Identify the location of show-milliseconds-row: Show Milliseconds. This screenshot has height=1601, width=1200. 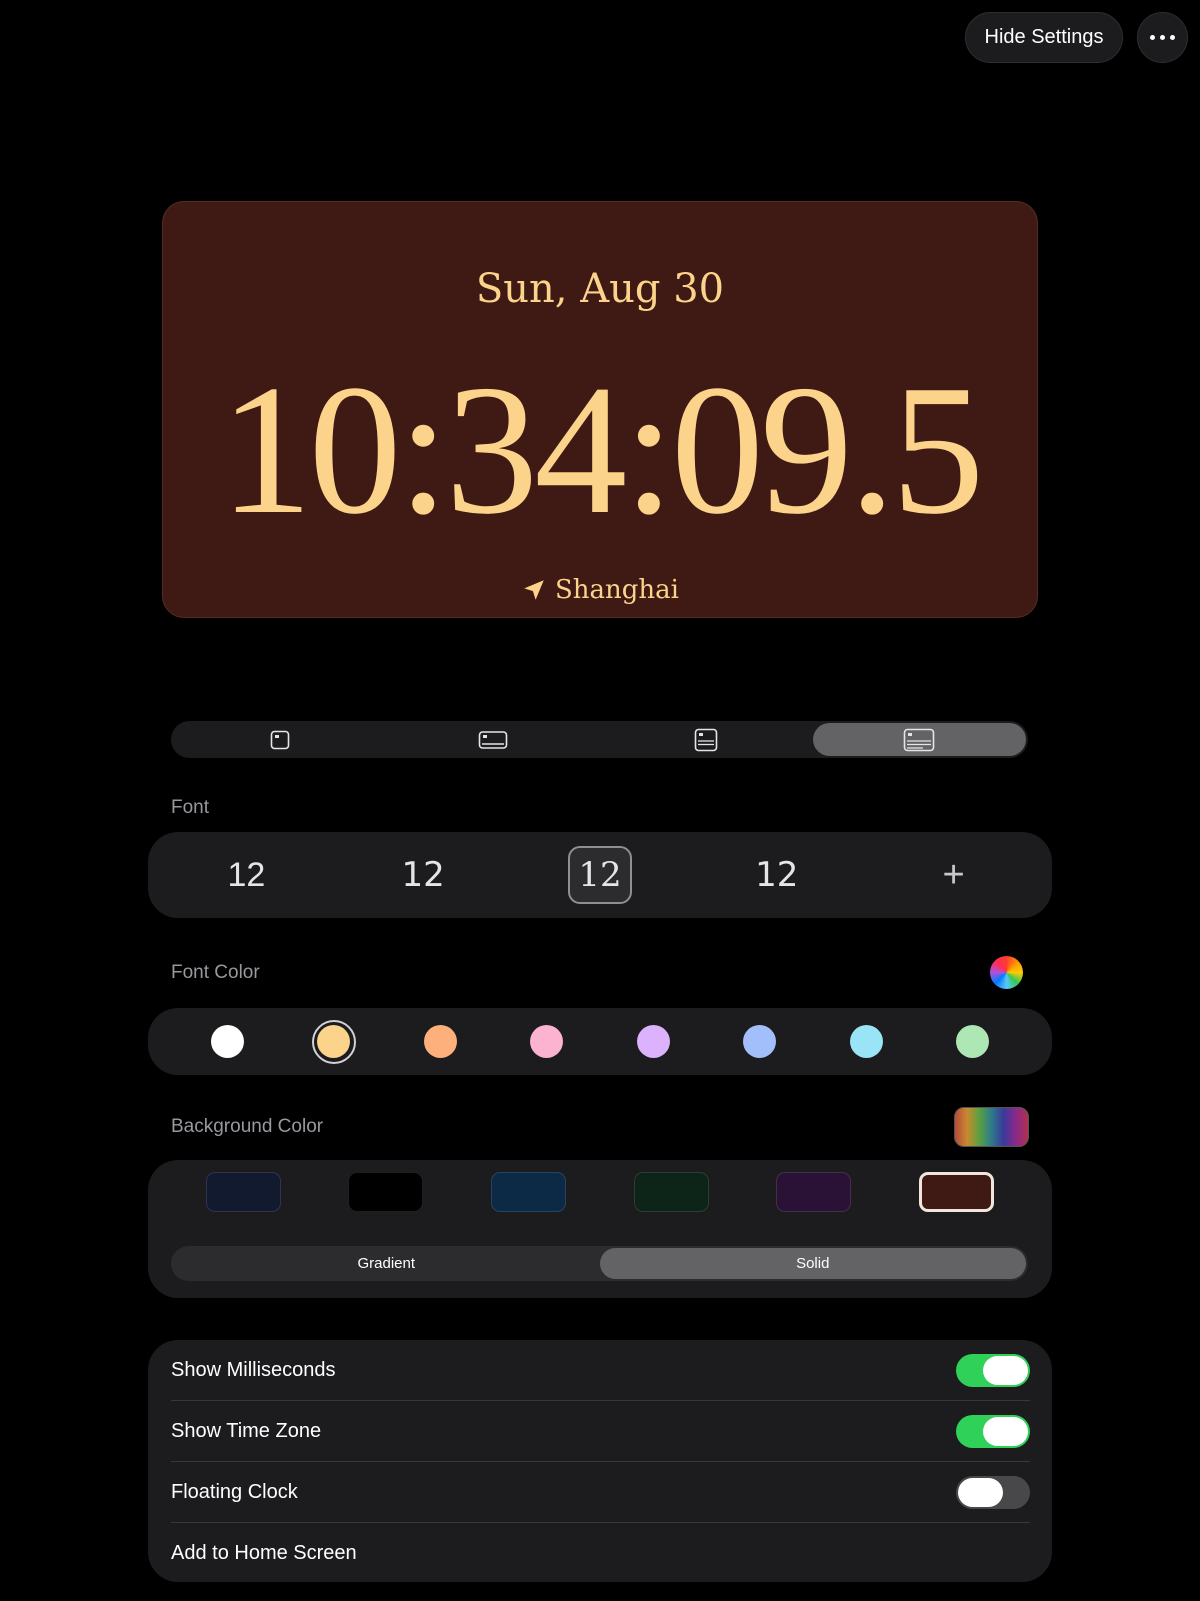
(600, 1370).